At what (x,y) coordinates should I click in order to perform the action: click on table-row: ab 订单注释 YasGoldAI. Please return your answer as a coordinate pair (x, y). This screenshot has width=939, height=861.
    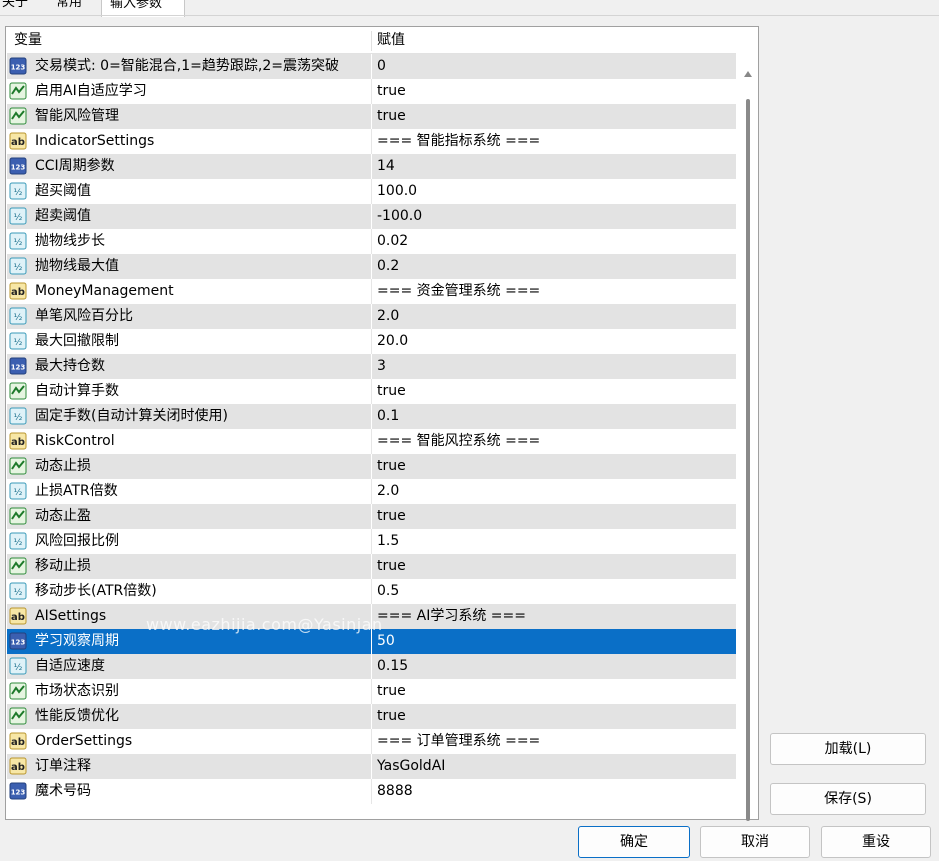
    Looking at the image, I should click on (371, 766).